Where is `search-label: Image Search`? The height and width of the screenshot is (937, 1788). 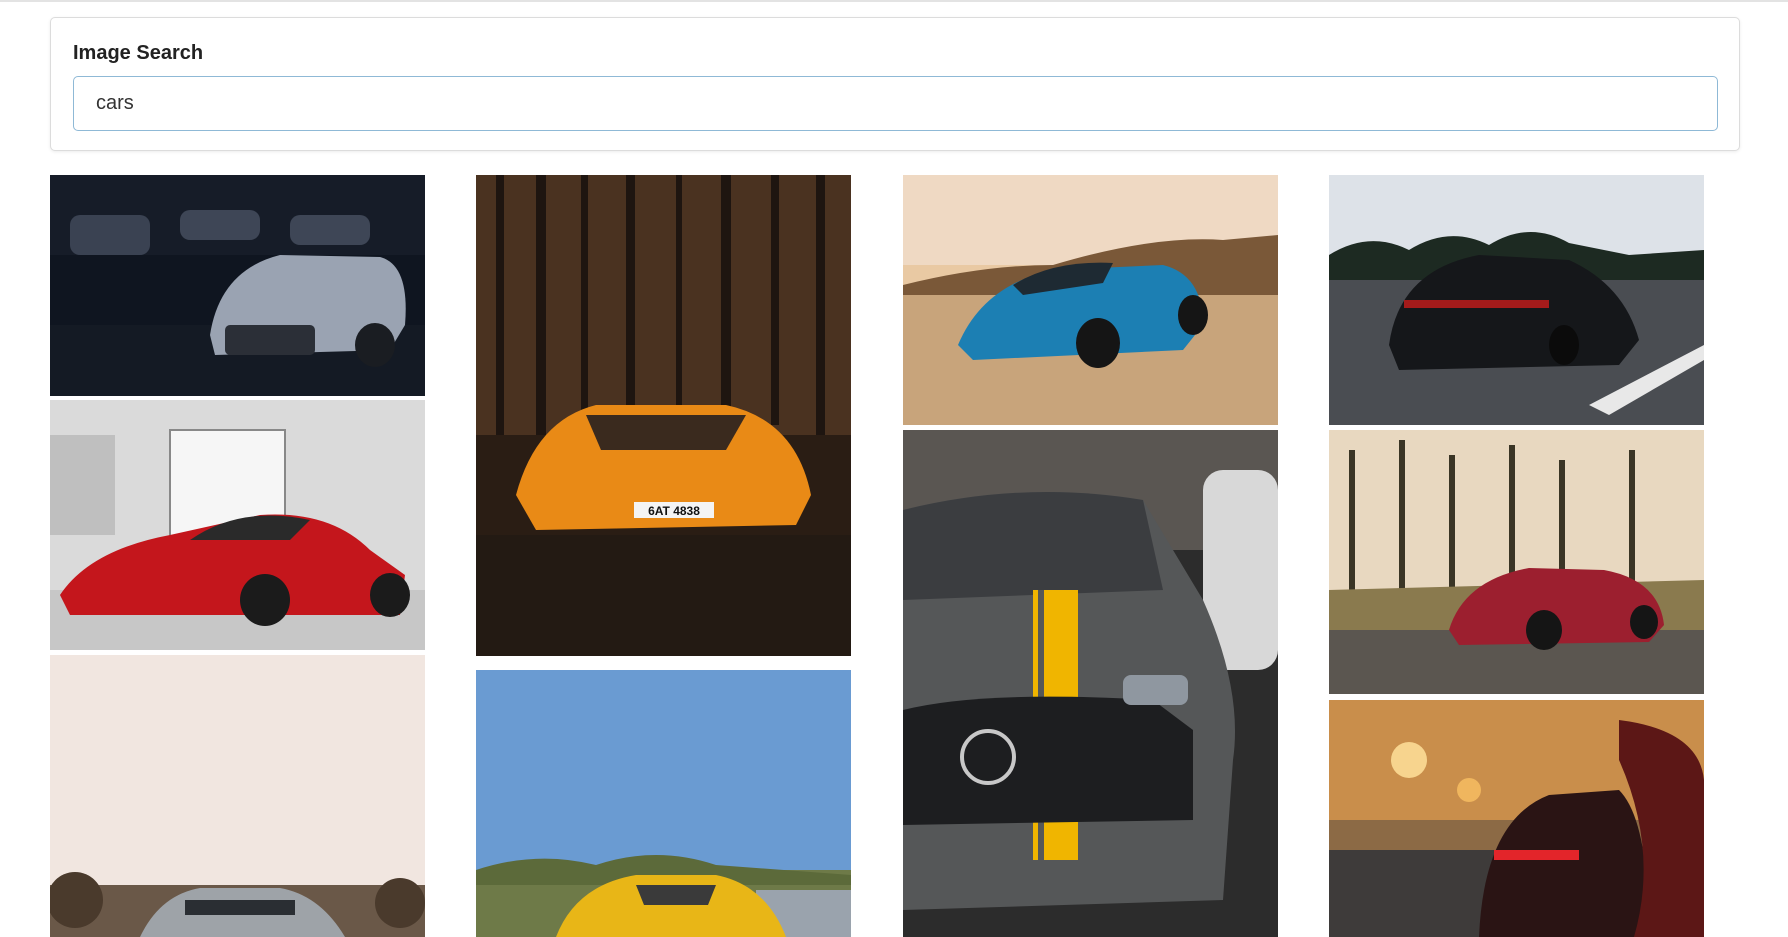 search-label: Image Search is located at coordinates (138, 53).